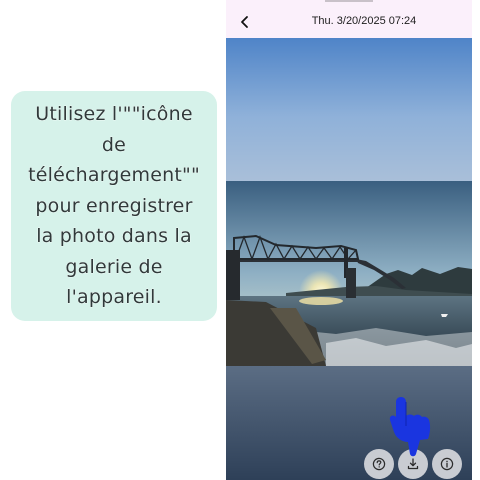  I want to click on photo-datetime: Thu. 3/20/2025 07:24, so click(364, 21).